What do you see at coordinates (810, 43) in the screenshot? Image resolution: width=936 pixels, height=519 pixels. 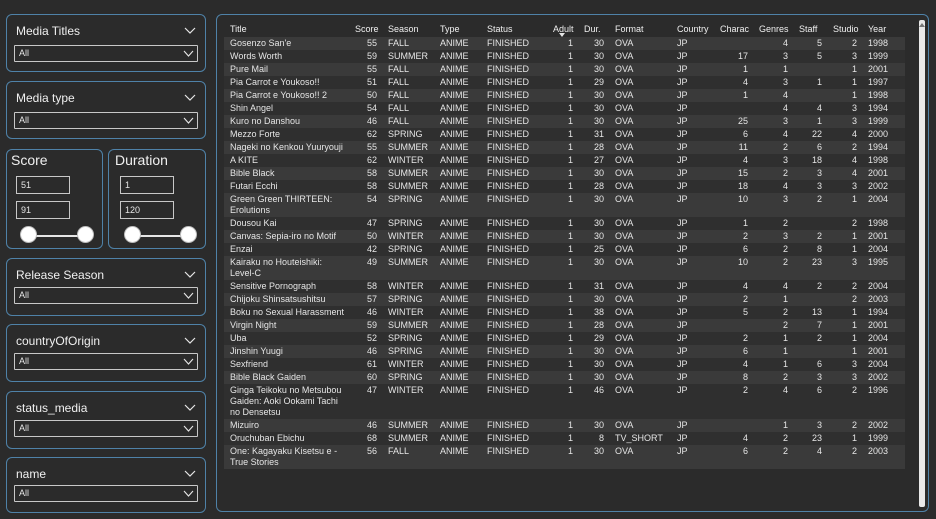 I see `cell-staff: 5` at bounding box center [810, 43].